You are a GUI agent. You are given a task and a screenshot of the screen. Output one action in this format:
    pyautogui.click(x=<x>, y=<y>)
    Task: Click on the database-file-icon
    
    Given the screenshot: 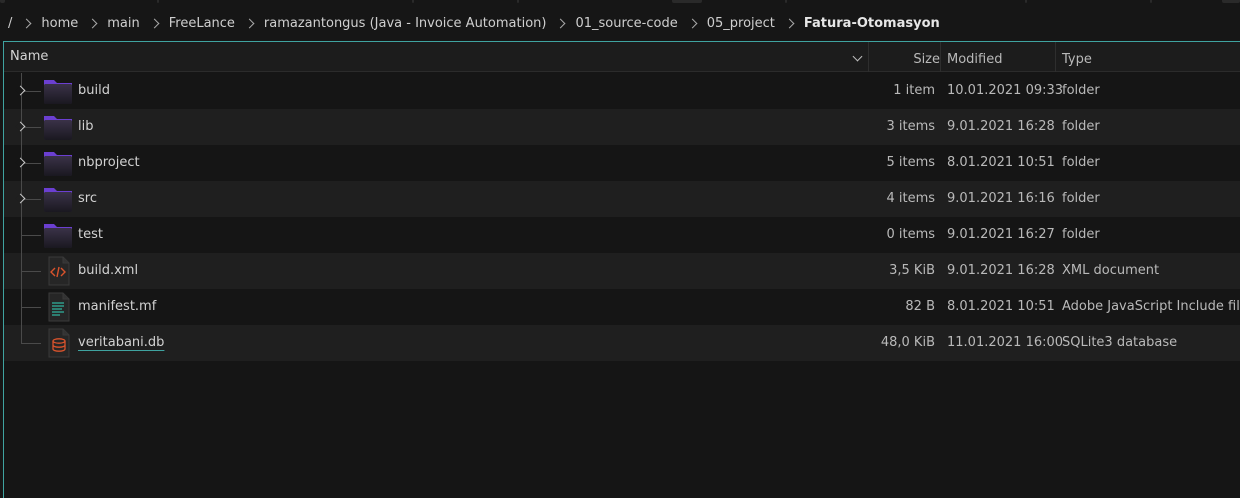 What is the action you would take?
    pyautogui.click(x=58, y=343)
    